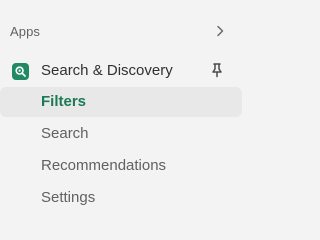 The image size is (320, 240). Describe the element at coordinates (220, 31) in the screenshot. I see `chevron-right-icon` at that location.